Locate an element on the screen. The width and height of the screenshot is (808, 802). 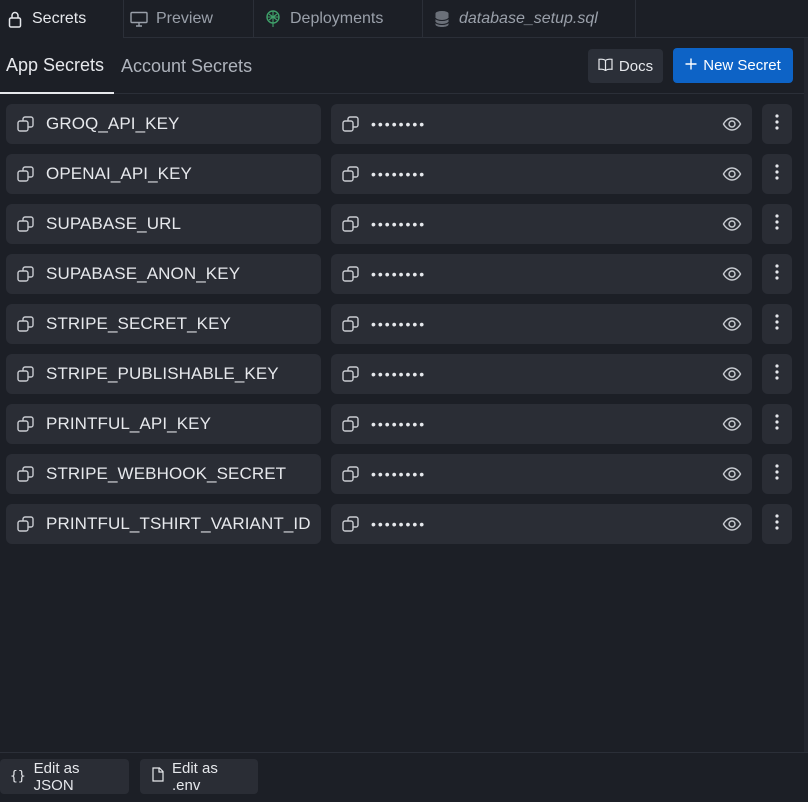
secret-key-field: SUPABASE_ANON_KEY is located at coordinates (163, 274).